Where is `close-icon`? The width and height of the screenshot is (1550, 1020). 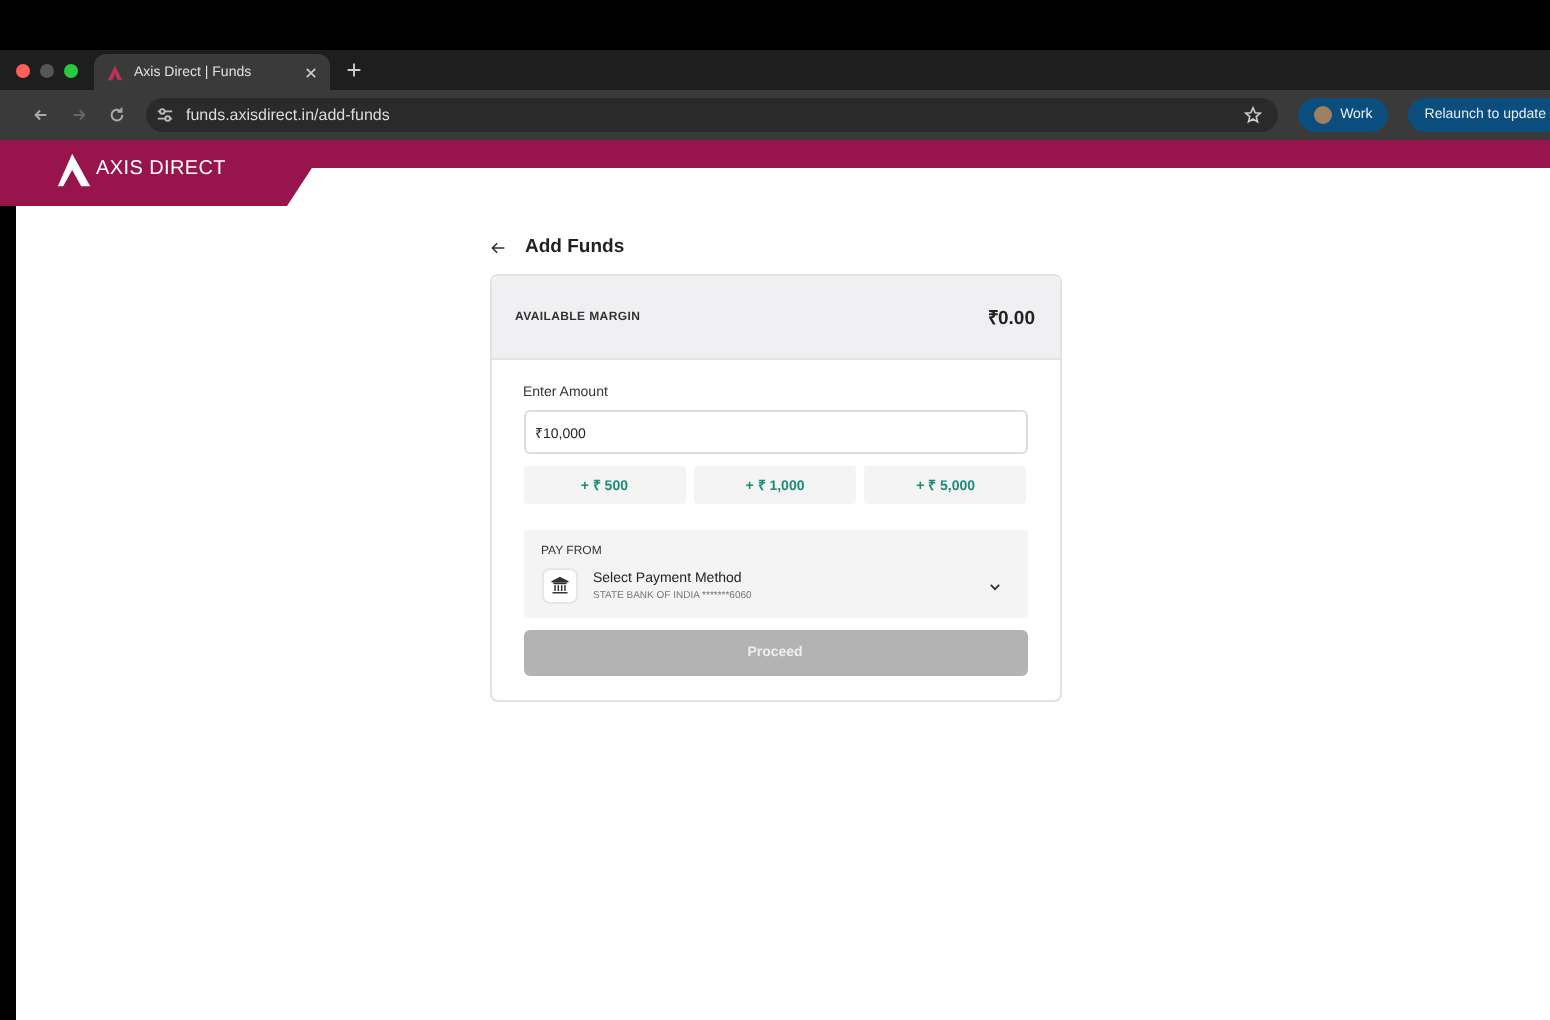 close-icon is located at coordinates (311, 72).